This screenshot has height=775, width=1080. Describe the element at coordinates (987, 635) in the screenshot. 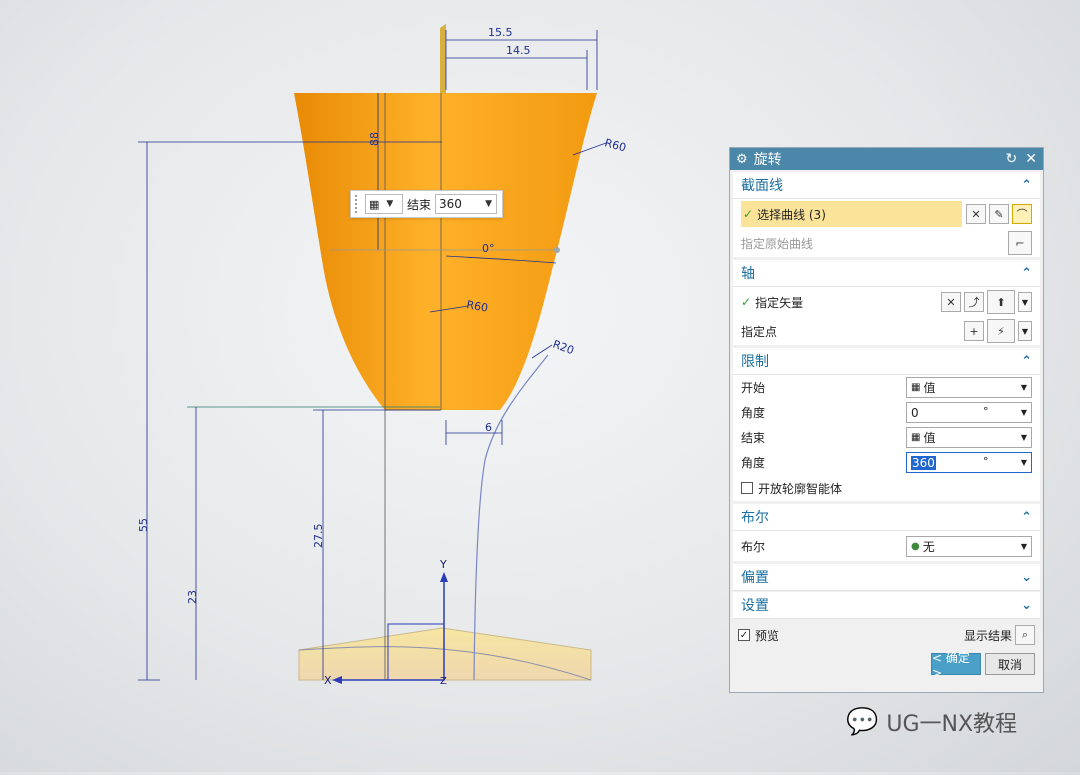

I see `show-result-label: 显示结果` at that location.